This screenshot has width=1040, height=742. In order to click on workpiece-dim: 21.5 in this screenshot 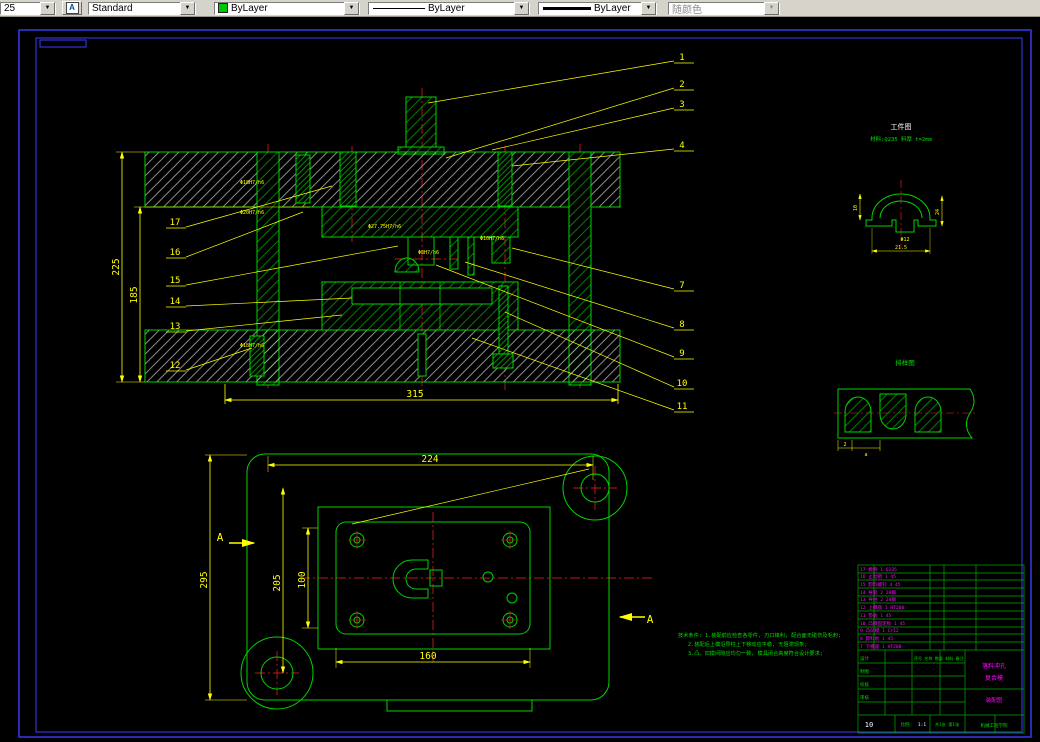, I will do `click(901, 248)`.